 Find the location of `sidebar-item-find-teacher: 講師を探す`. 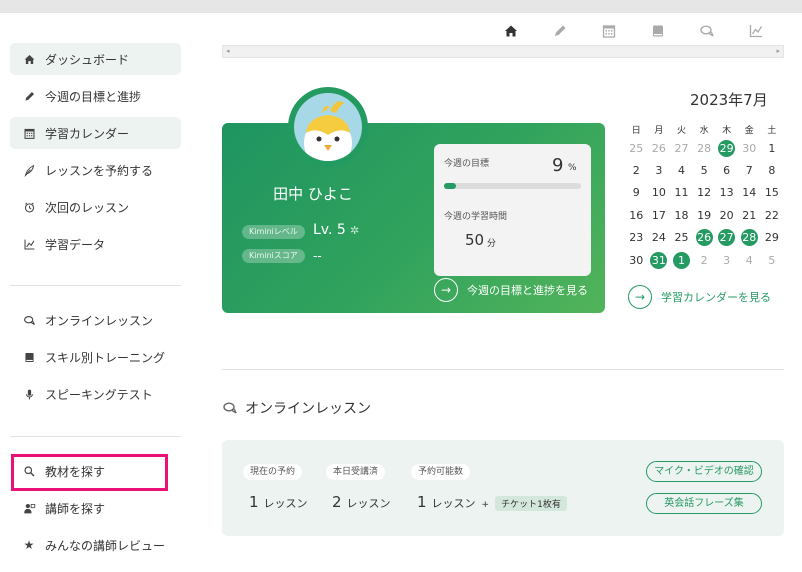

sidebar-item-find-teacher: 講師を探す is located at coordinates (95, 508).